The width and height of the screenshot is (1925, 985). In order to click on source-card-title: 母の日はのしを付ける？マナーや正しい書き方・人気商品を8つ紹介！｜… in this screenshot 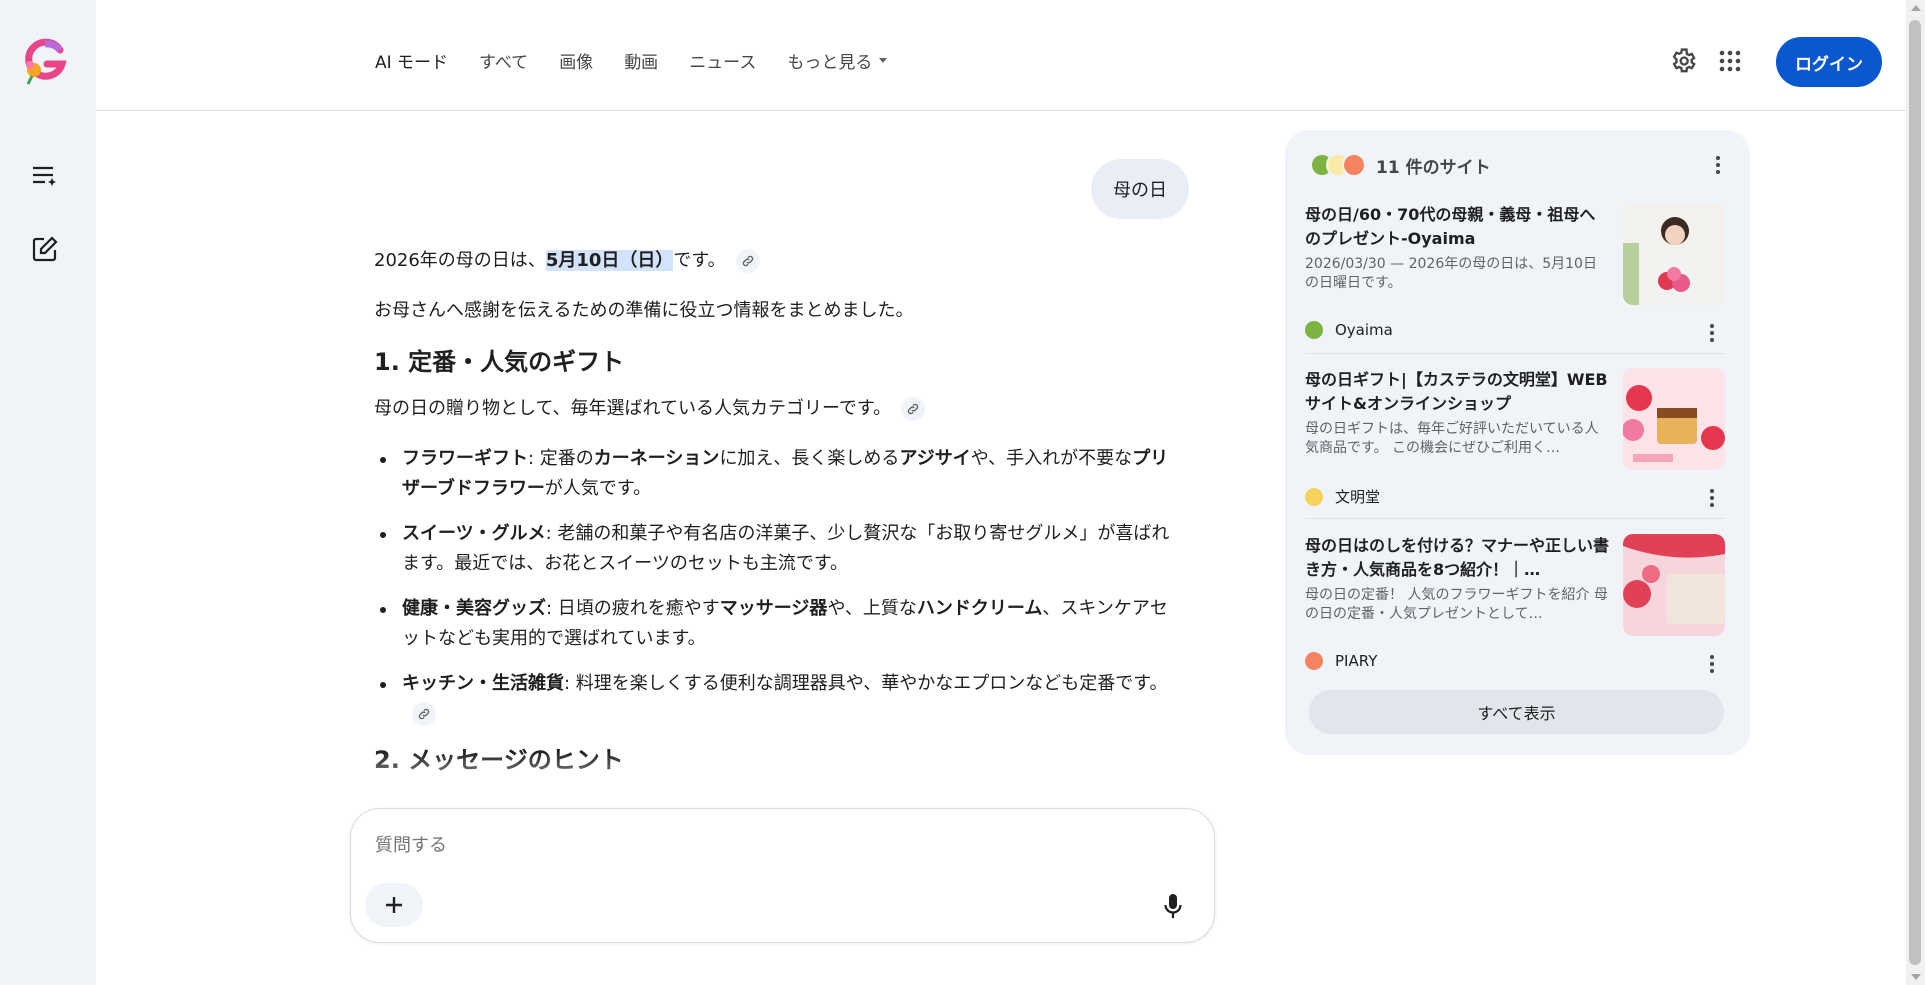, I will do `click(1457, 557)`.